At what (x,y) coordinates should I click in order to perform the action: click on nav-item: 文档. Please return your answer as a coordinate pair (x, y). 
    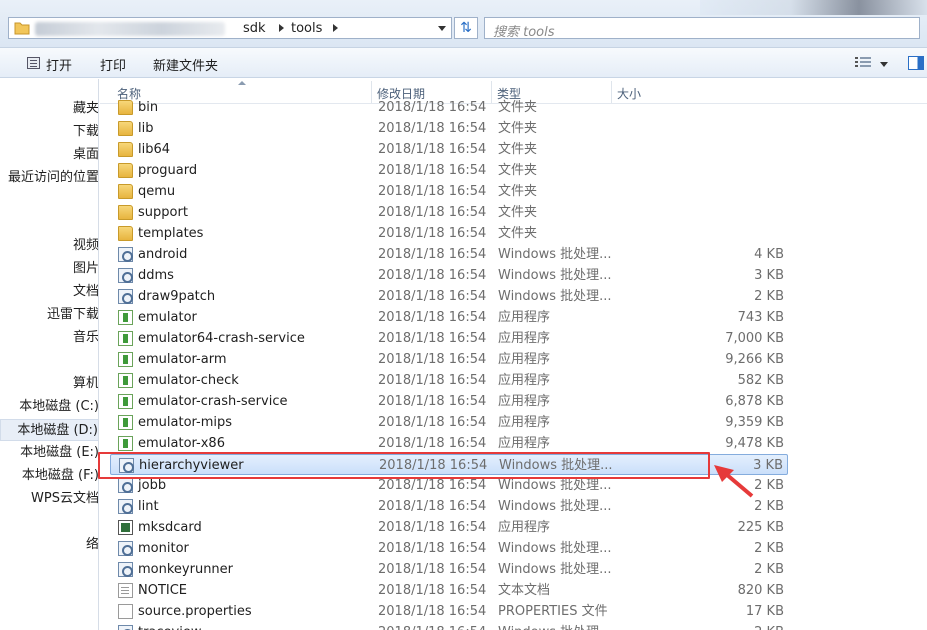
    Looking at the image, I should click on (49, 292).